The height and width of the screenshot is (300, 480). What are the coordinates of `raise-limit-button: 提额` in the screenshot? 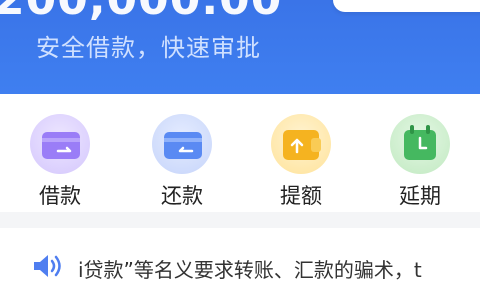 It's located at (303, 158).